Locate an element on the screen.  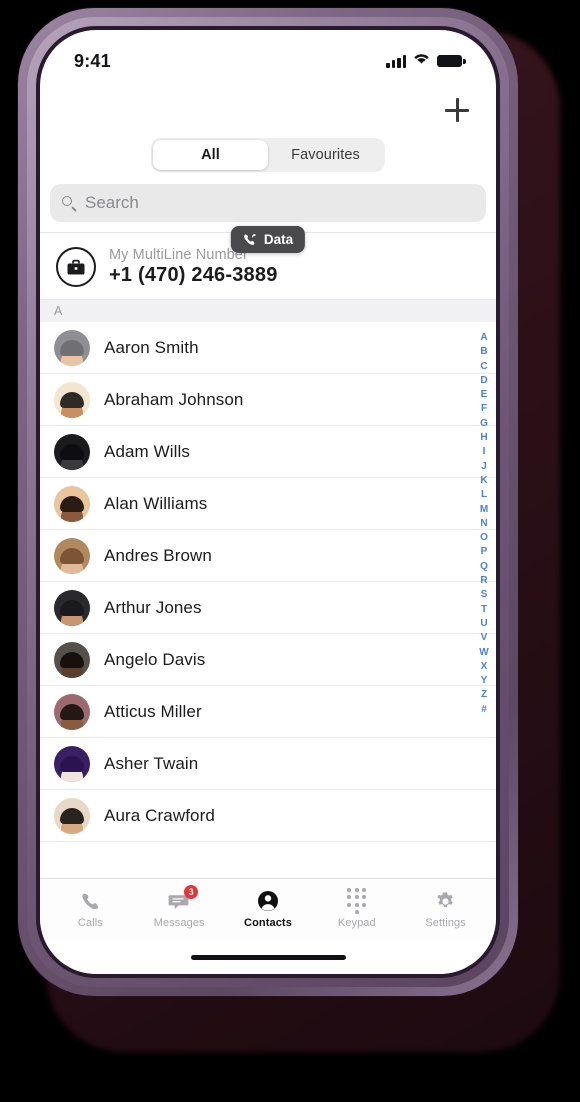
tab-settings: Settings is located at coordinates (445, 909).